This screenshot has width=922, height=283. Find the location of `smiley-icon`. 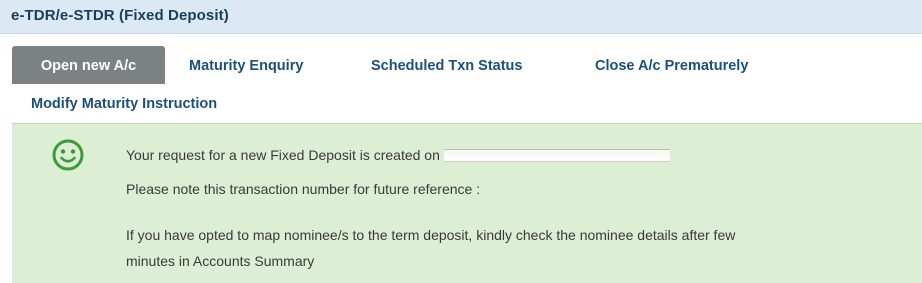

smiley-icon is located at coordinates (68, 155).